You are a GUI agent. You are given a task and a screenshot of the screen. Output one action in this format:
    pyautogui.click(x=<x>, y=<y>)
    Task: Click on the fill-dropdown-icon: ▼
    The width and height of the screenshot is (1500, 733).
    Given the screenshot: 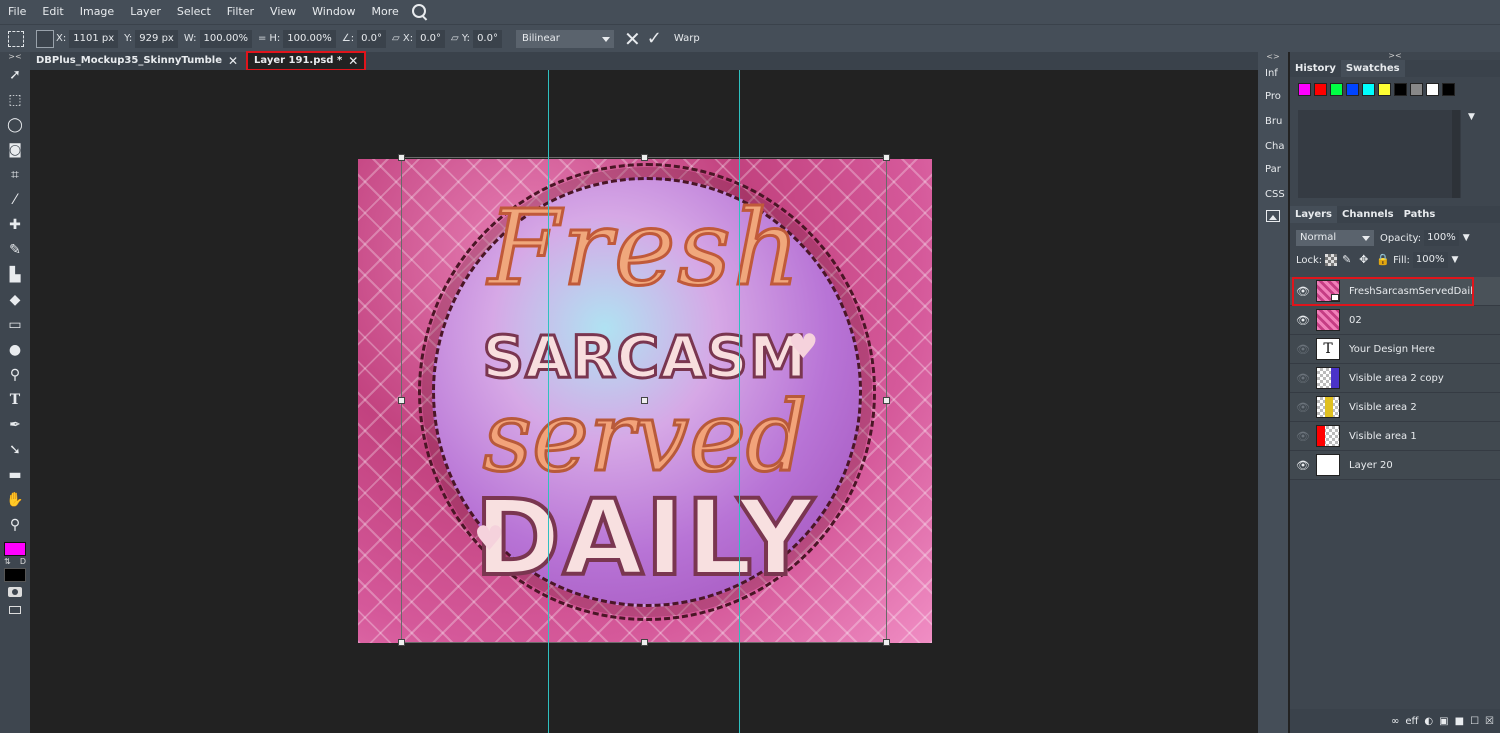 What is the action you would take?
    pyautogui.click(x=1455, y=260)
    